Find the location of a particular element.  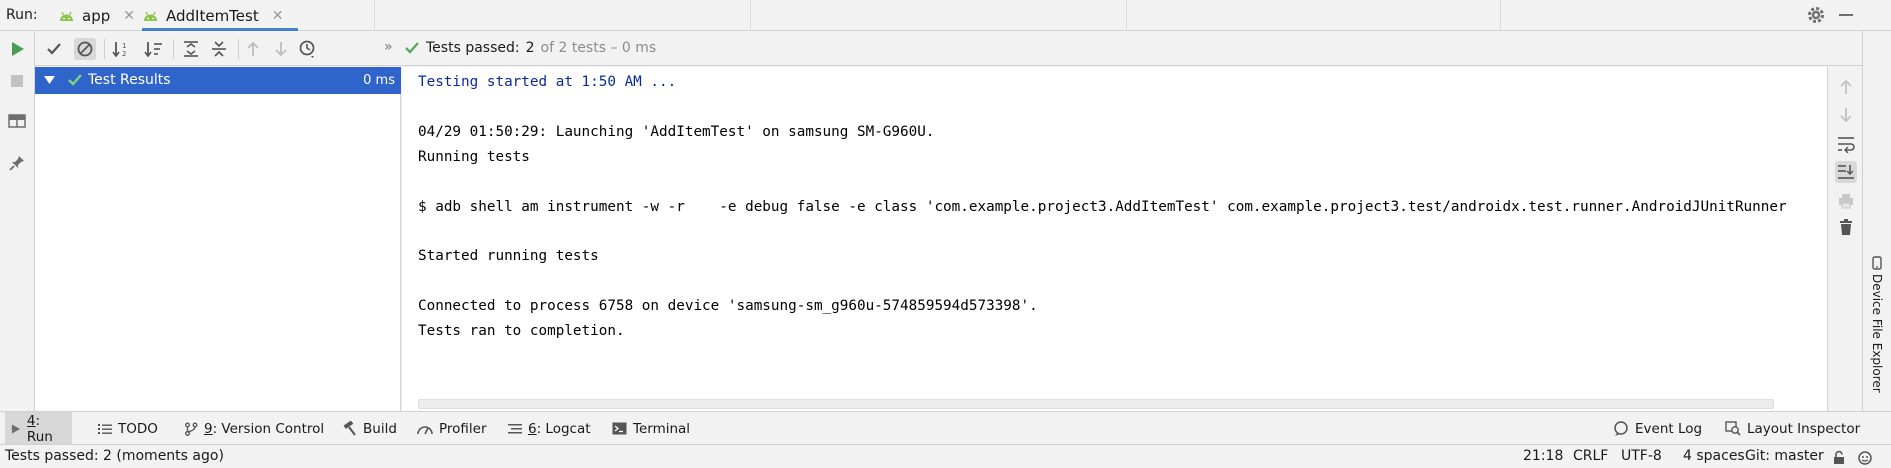

tab-additemtest-label: AddItemTest is located at coordinates (212, 15).